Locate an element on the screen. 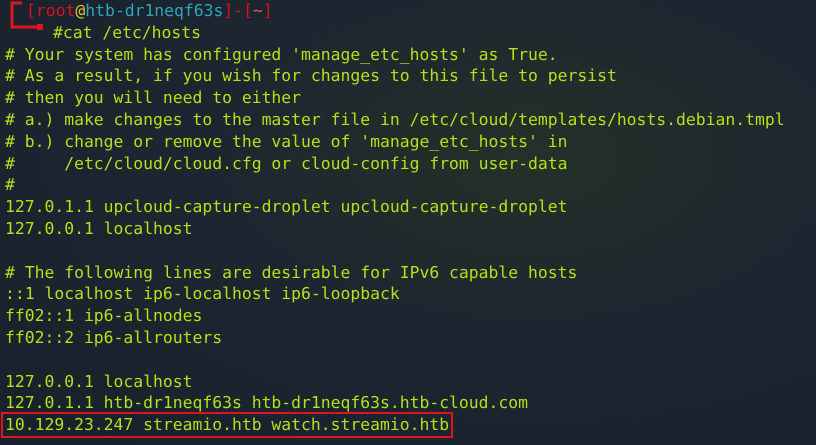 The height and width of the screenshot is (445, 816). output-line: # The following lines are desirable for IPv6 capable hosts is located at coordinates (291, 273).